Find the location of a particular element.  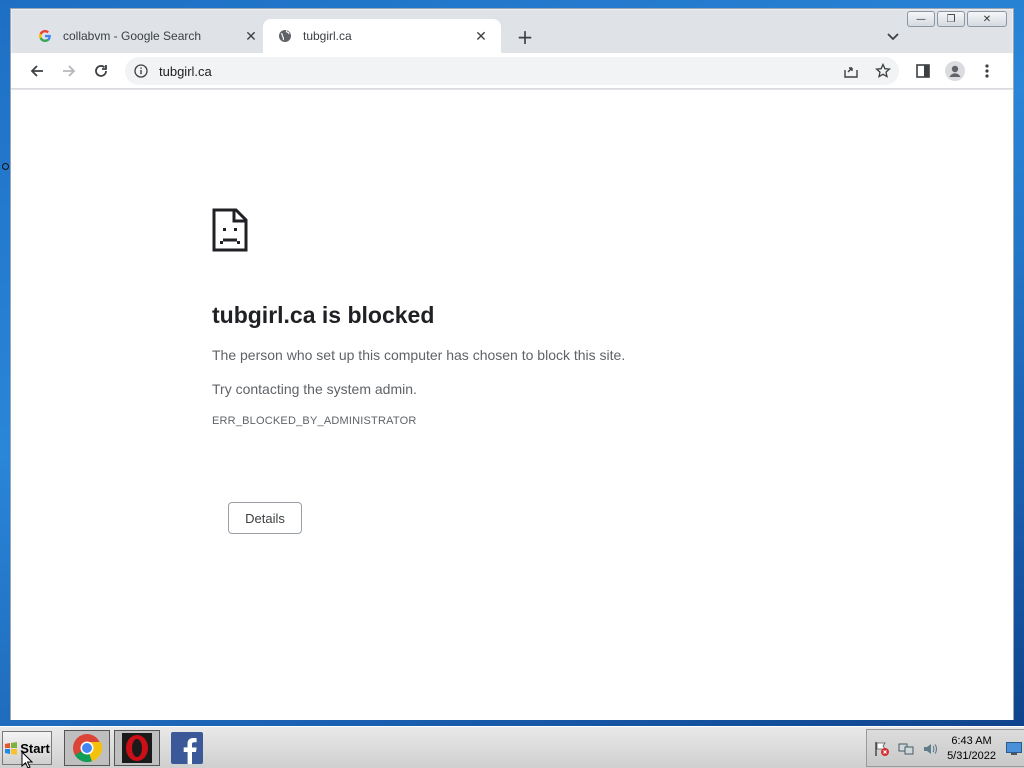

tab-blocked-site: tubgirl.ca ✕ is located at coordinates (382, 36).